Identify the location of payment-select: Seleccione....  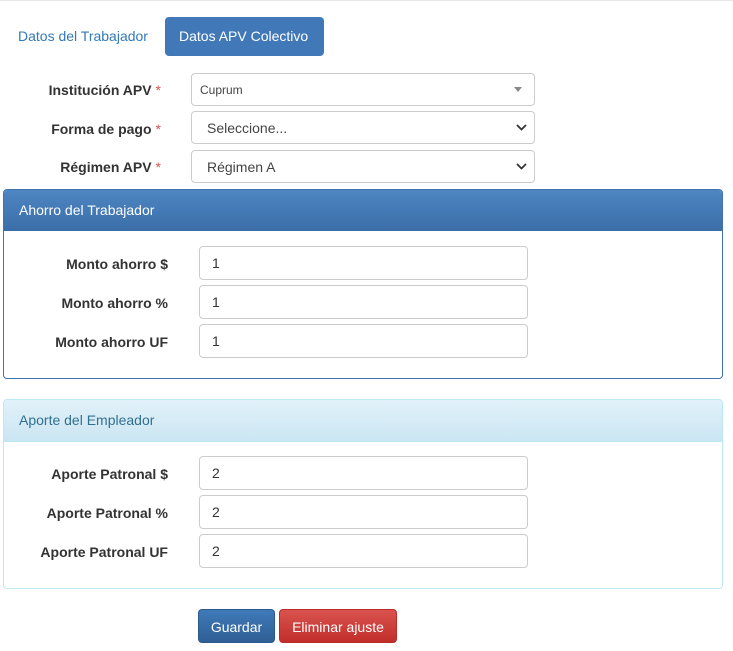
(363, 127).